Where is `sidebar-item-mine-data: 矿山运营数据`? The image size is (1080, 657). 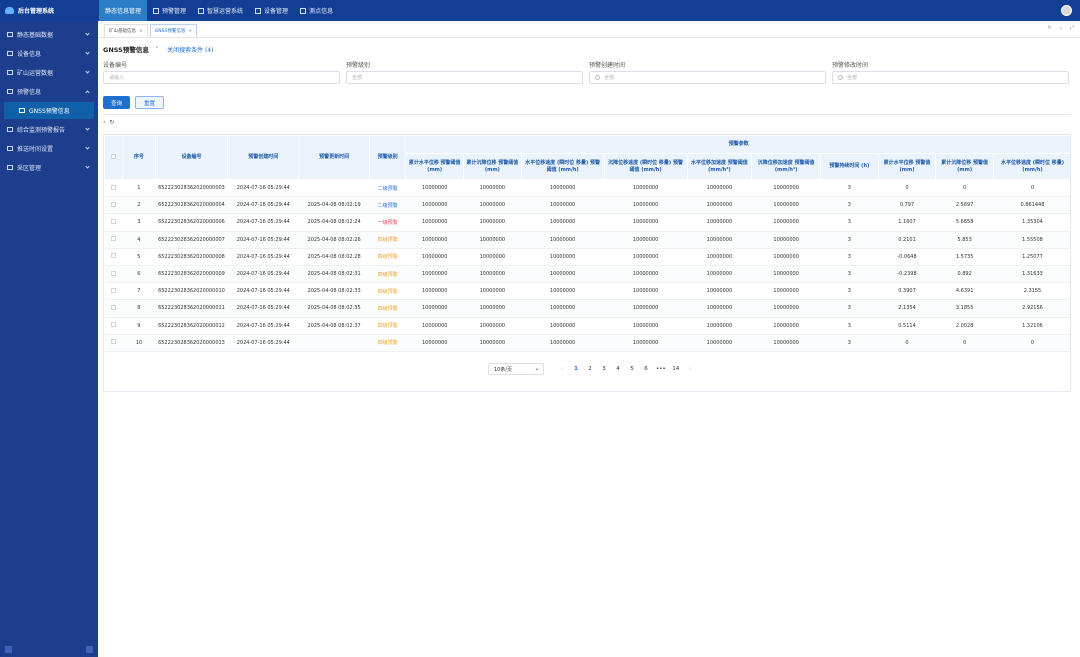
sidebar-item-mine-data: 矿山运营数据 is located at coordinates (49, 72).